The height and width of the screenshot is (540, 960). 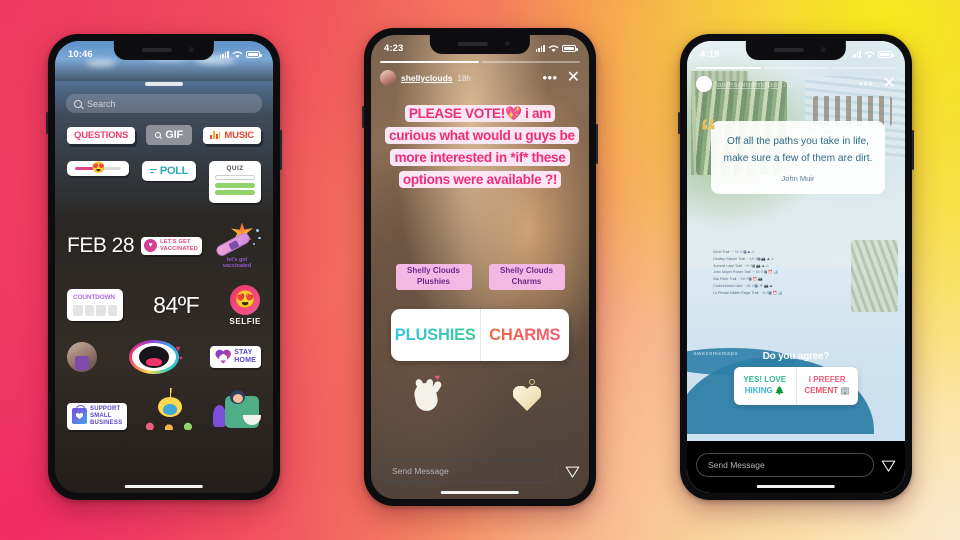 What do you see at coordinates (169, 171) in the screenshot?
I see `sticker-poll: POLL` at bounding box center [169, 171].